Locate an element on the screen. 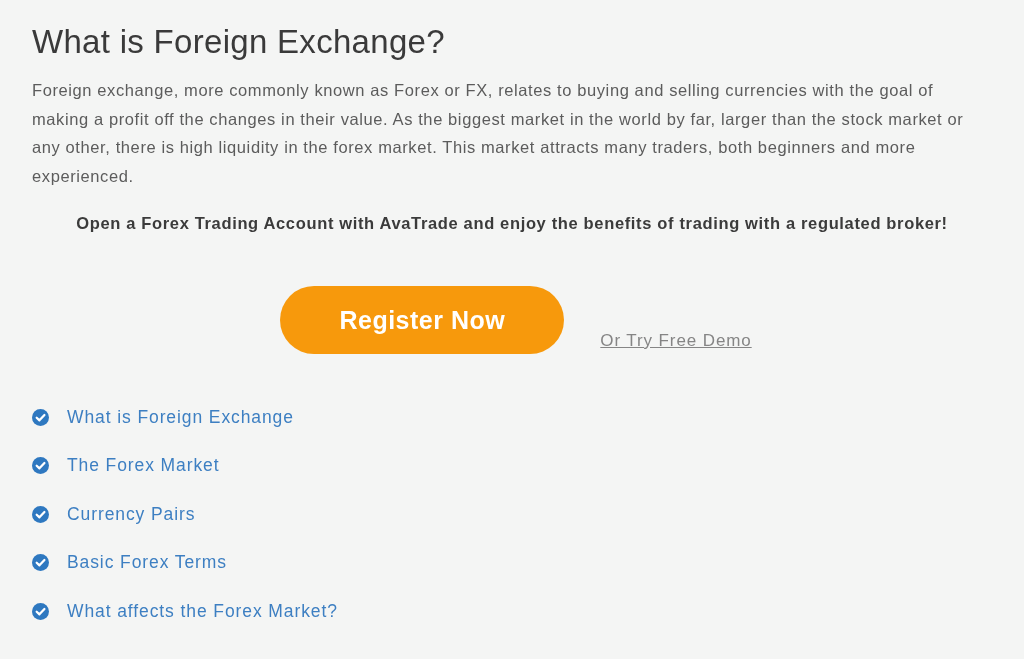 The image size is (1024, 659). demo-link: Or Try Free Demo is located at coordinates (676, 341).